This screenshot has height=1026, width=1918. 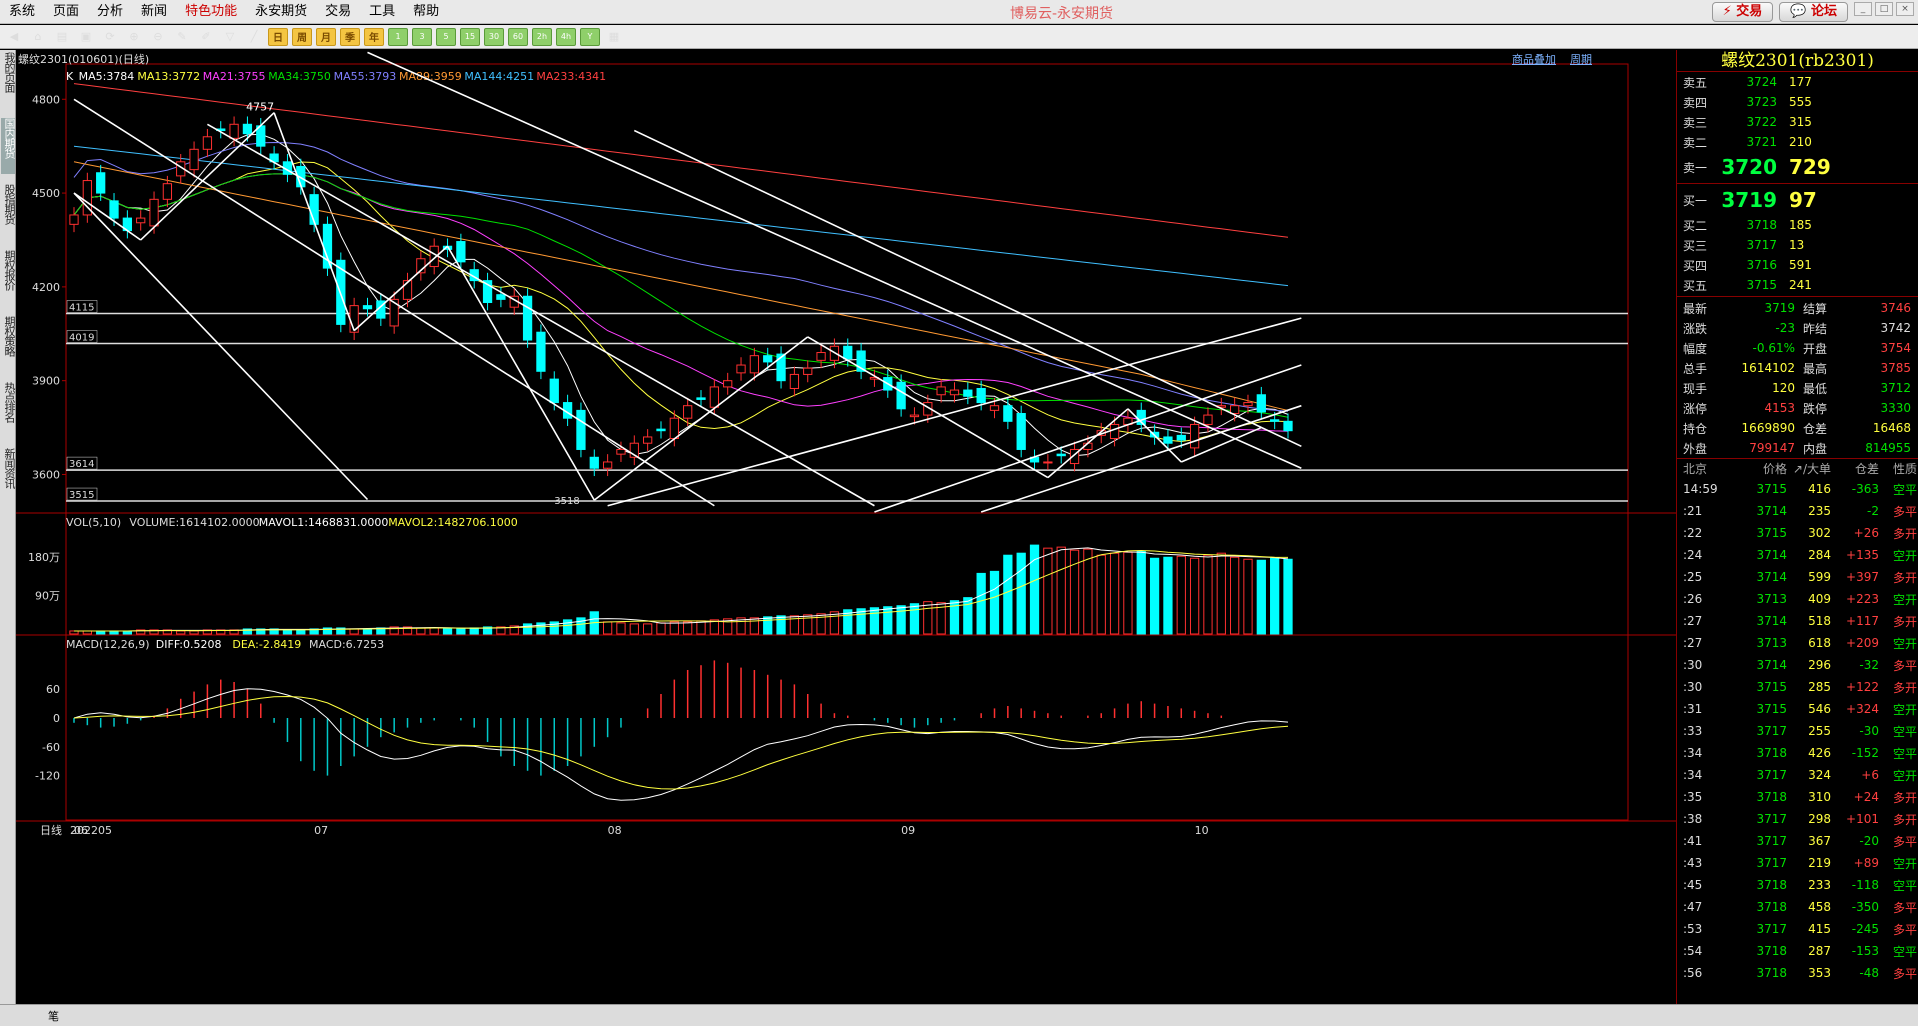 What do you see at coordinates (211, 12) in the screenshot?
I see `menu-item-4: 特色功能` at bounding box center [211, 12].